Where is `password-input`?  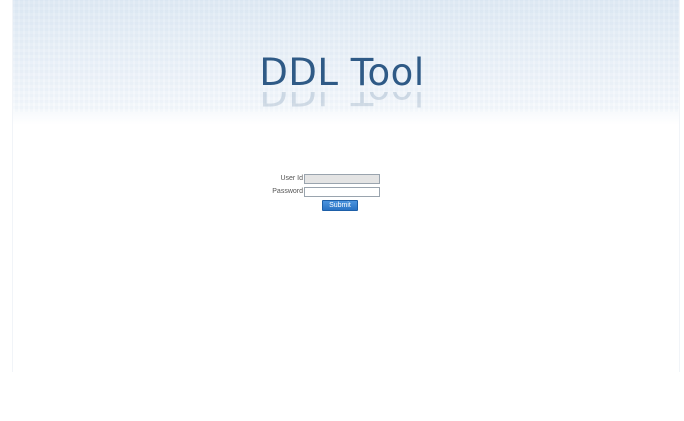 password-input is located at coordinates (342, 192).